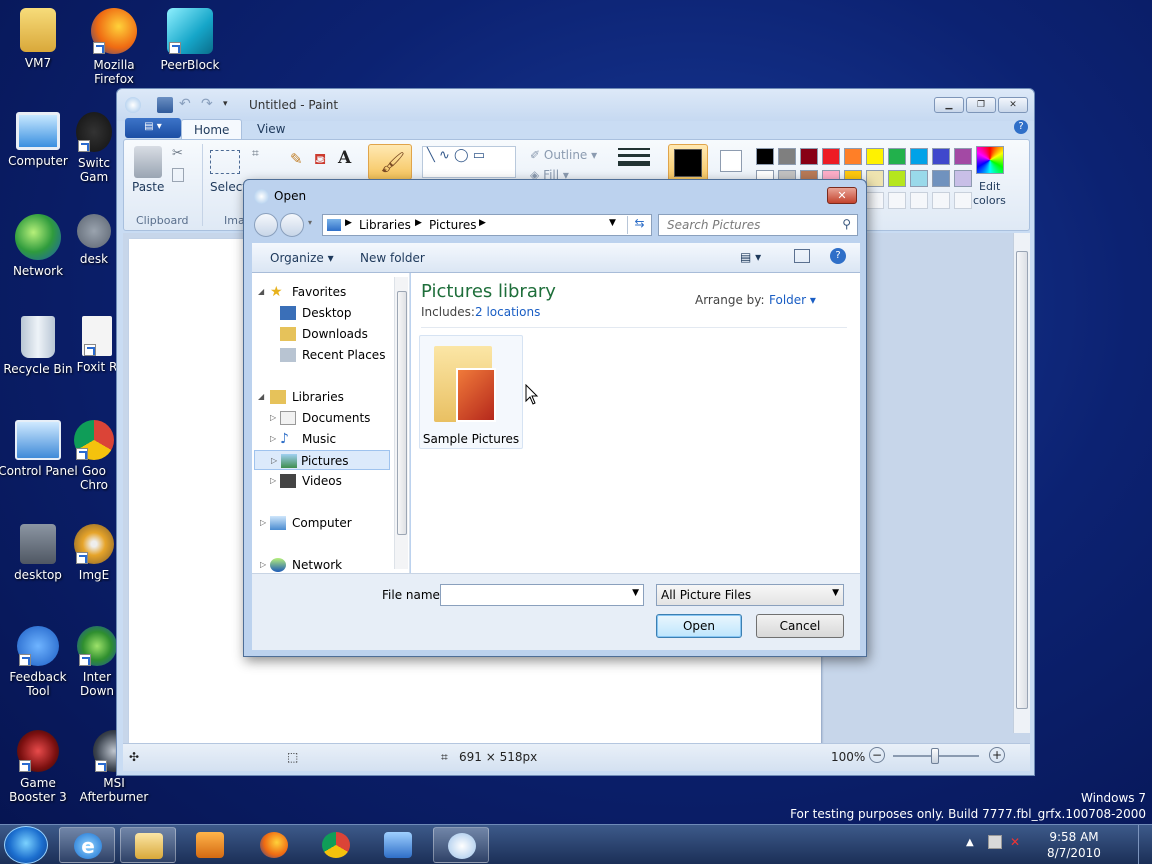 The image size is (1152, 864). What do you see at coordinates (301, 565) in the screenshot?
I see `nav-network: ▷ Network` at bounding box center [301, 565].